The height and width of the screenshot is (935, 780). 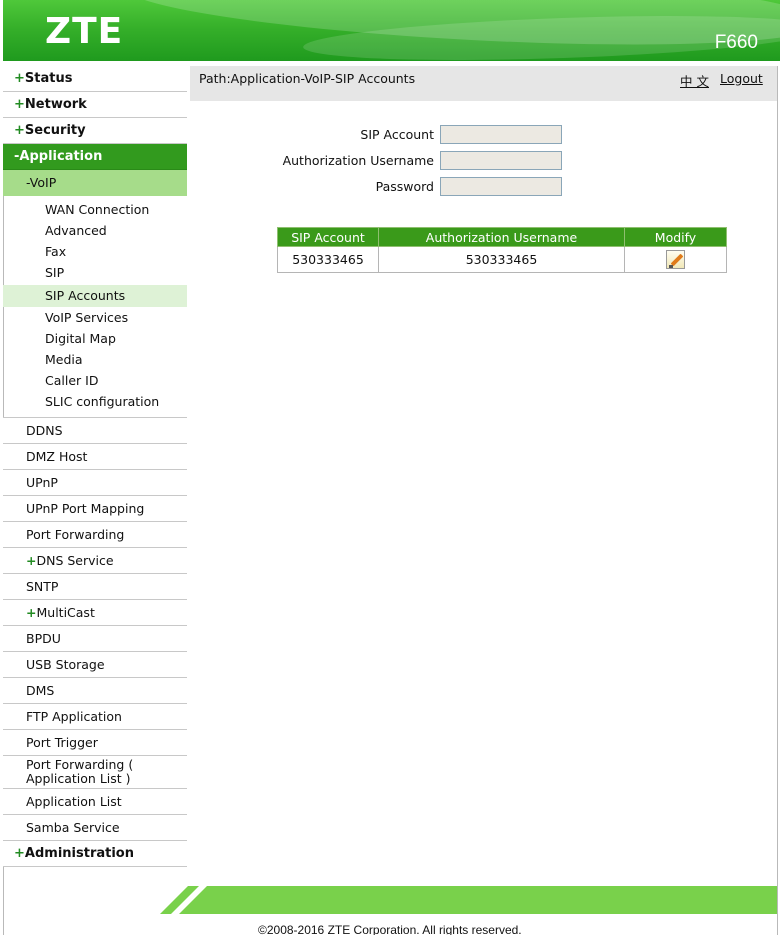 I want to click on sidebar-item-ftp-application: FTP Application, so click(x=95, y=717).